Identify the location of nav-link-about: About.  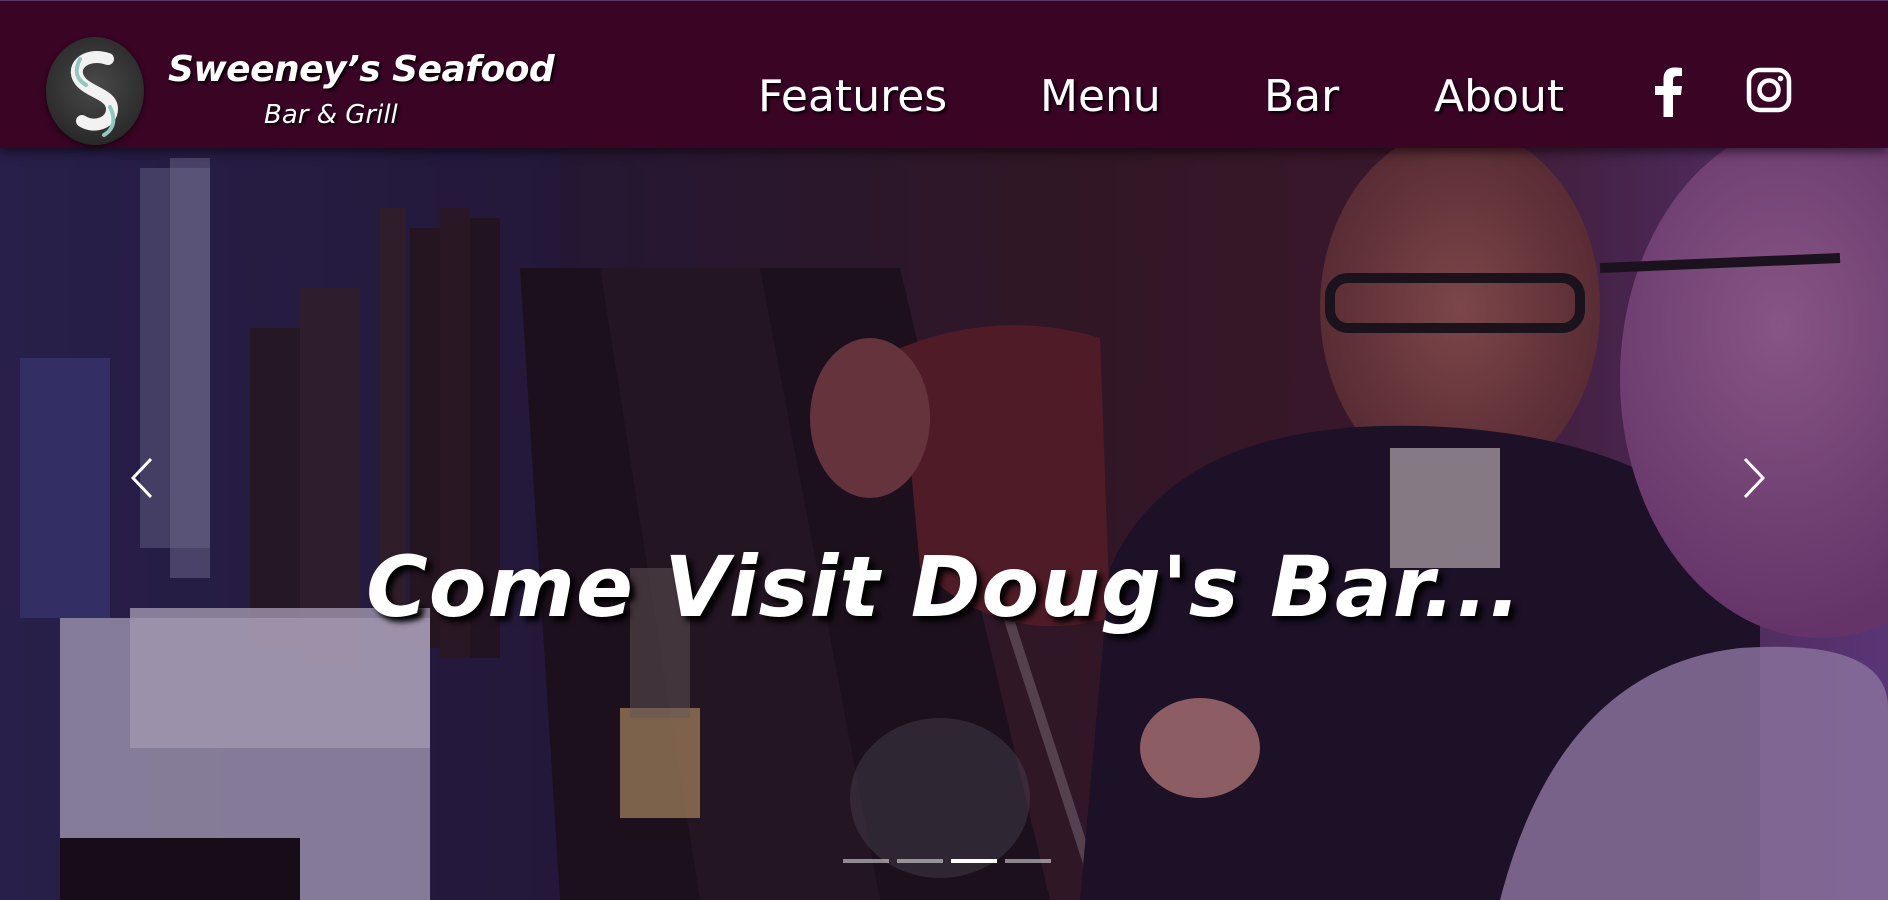
(1499, 96).